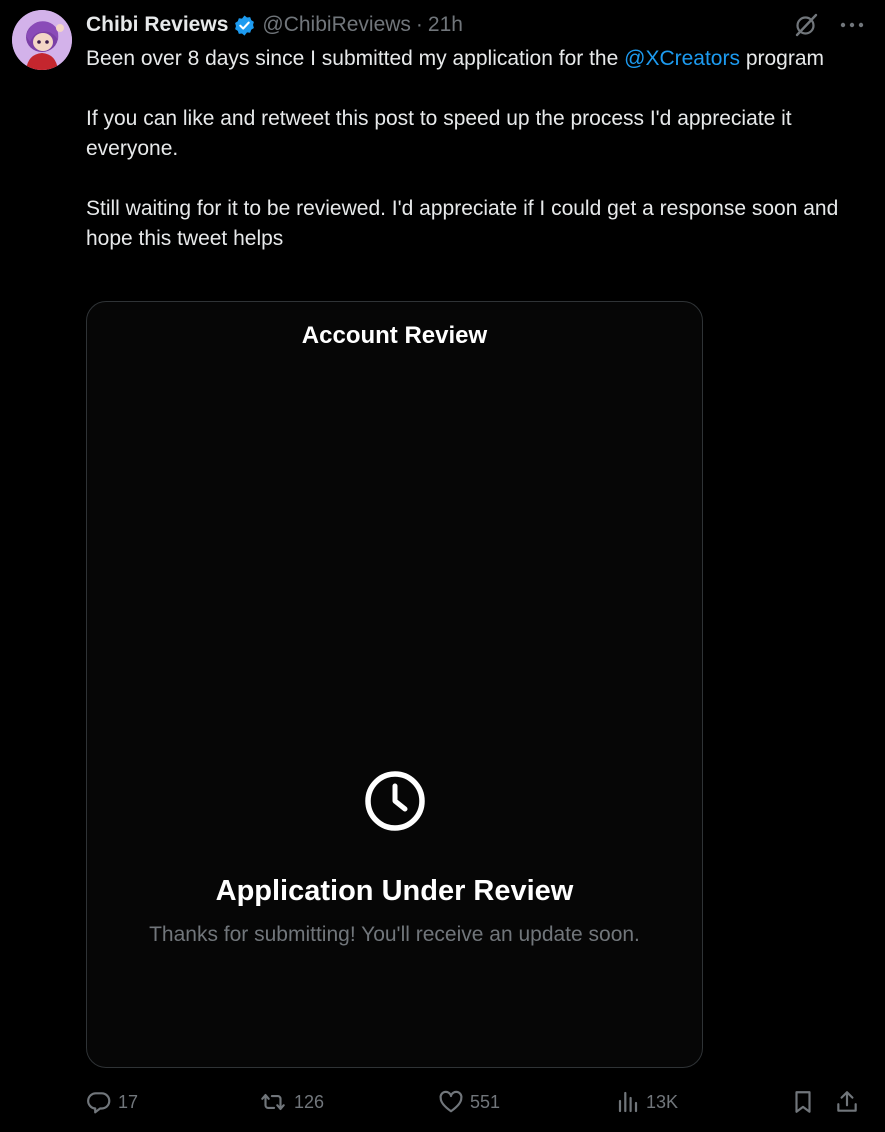 This screenshot has height=1132, width=885. Describe the element at coordinates (394, 335) in the screenshot. I see `media-title: Account Review` at that location.